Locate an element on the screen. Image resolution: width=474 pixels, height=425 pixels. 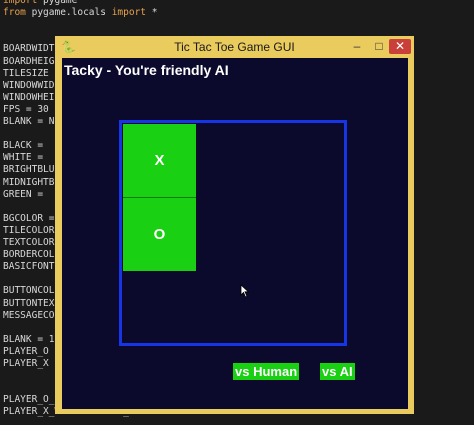
tile-mark: O is located at coordinates (159, 234).